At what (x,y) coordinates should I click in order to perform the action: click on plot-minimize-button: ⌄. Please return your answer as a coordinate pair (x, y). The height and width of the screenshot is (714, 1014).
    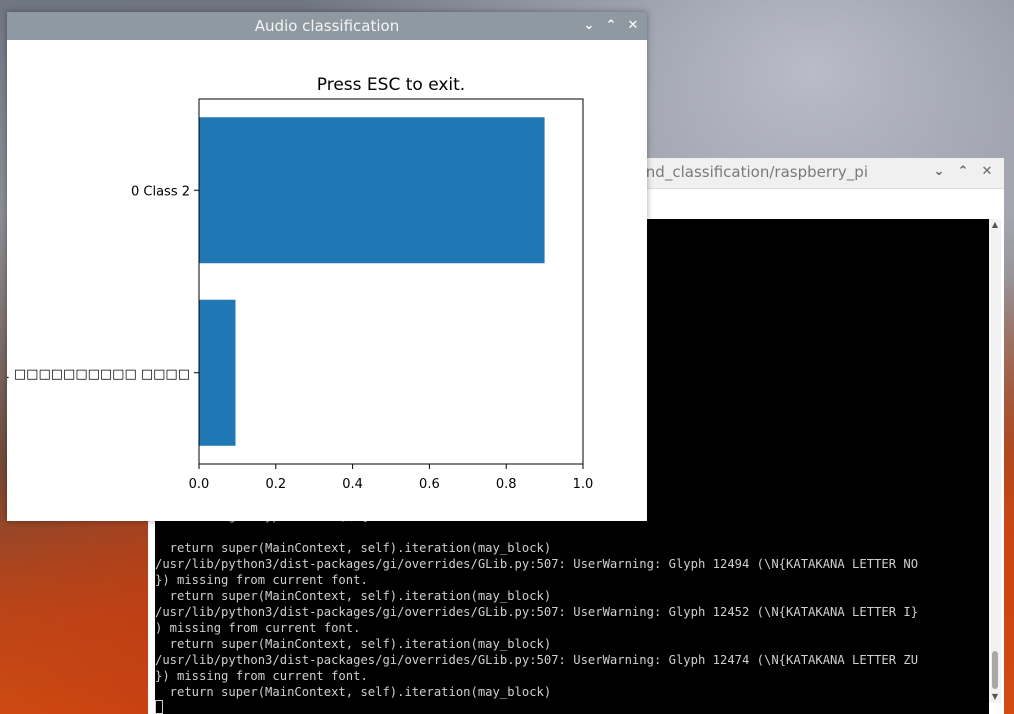
    Looking at the image, I should click on (589, 26).